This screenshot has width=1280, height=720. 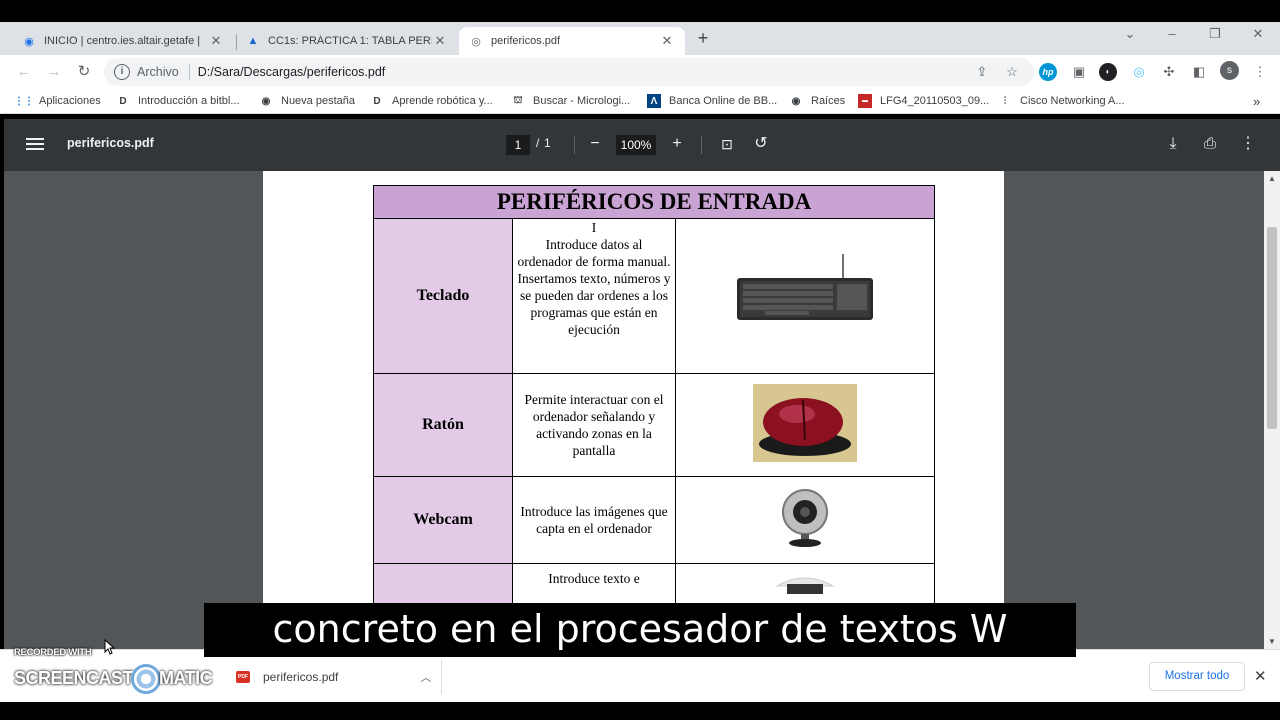 I want to click on close-window-icon: ✕, so click(x=1258, y=34).